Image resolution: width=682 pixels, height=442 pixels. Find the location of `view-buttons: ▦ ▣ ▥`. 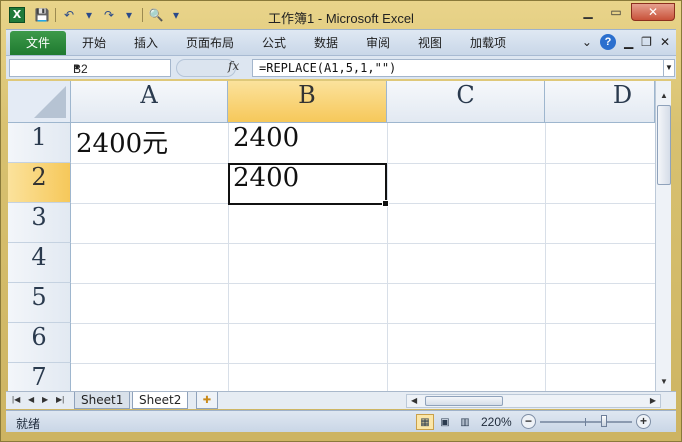

view-buttons: ▦ ▣ ▥ is located at coordinates (445, 422).